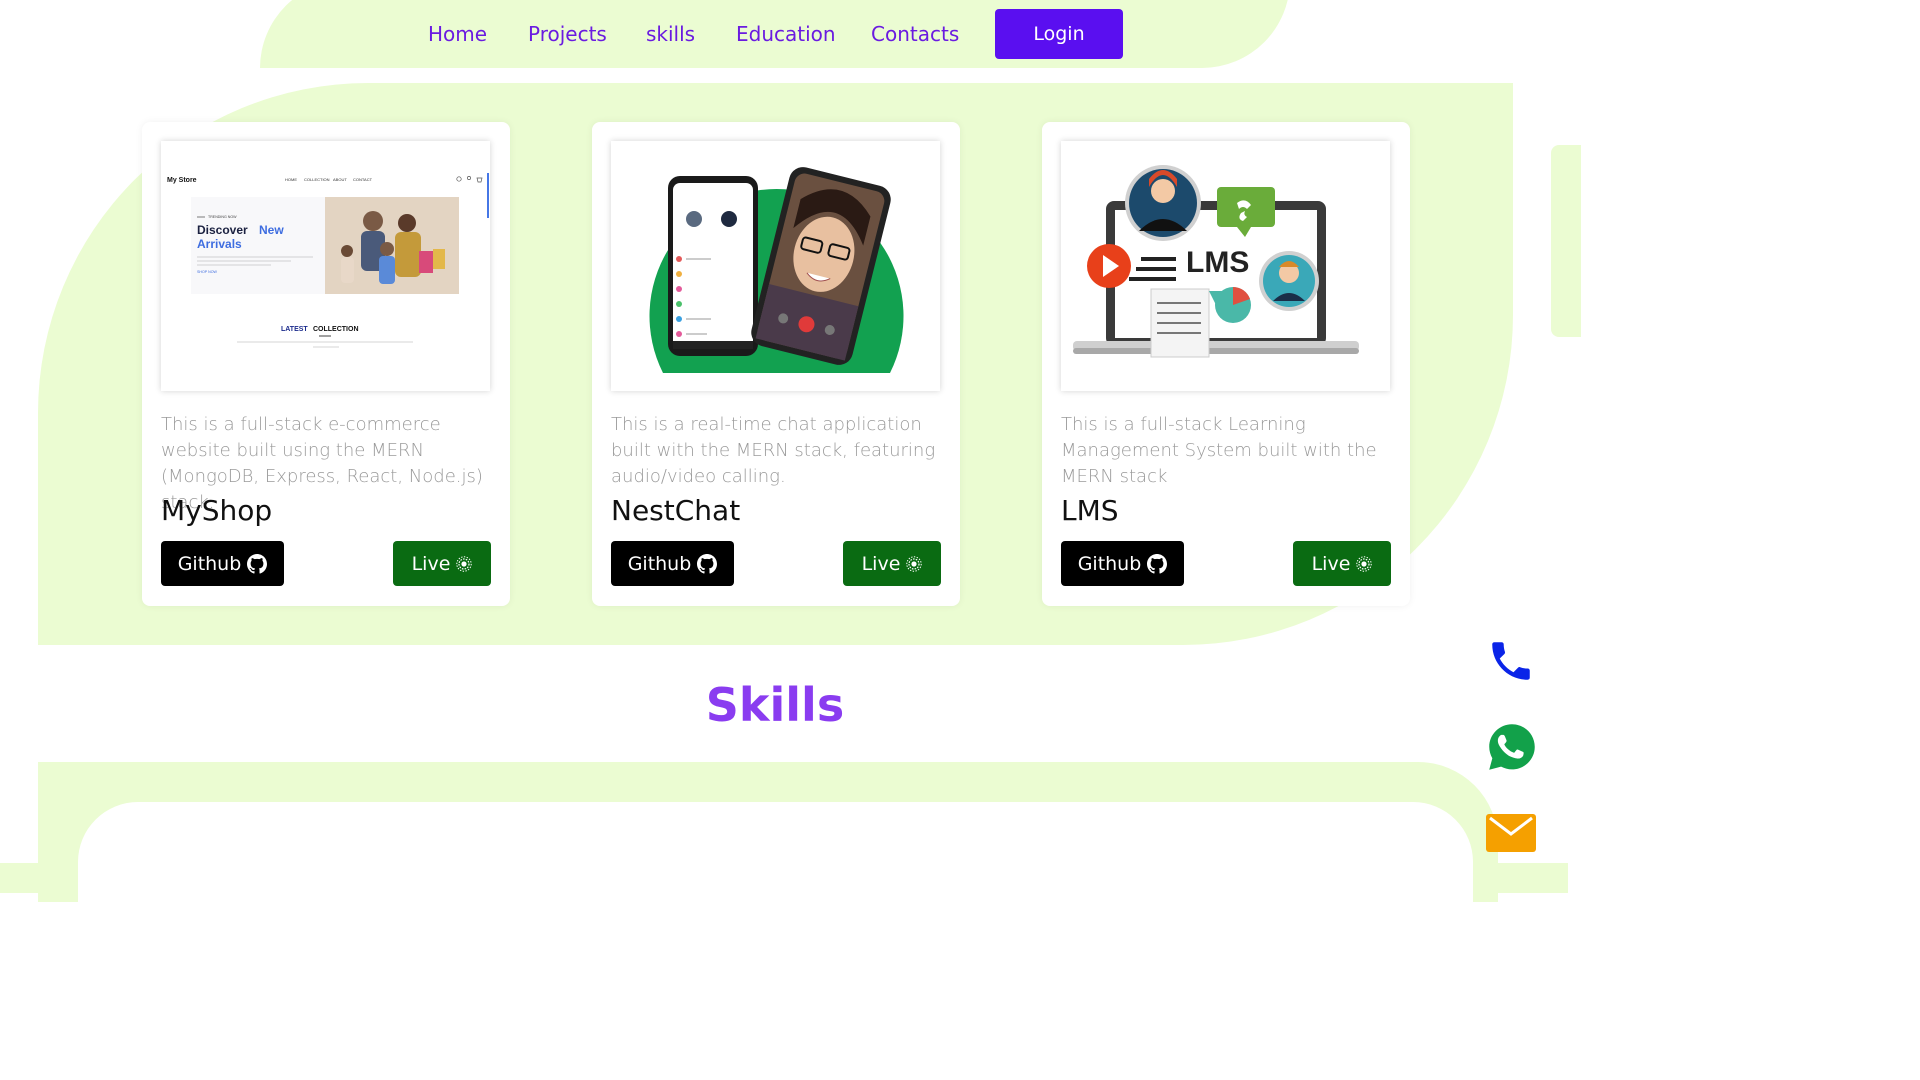  What do you see at coordinates (1217, 262) in the screenshot?
I see `svg-text: LMS` at bounding box center [1217, 262].